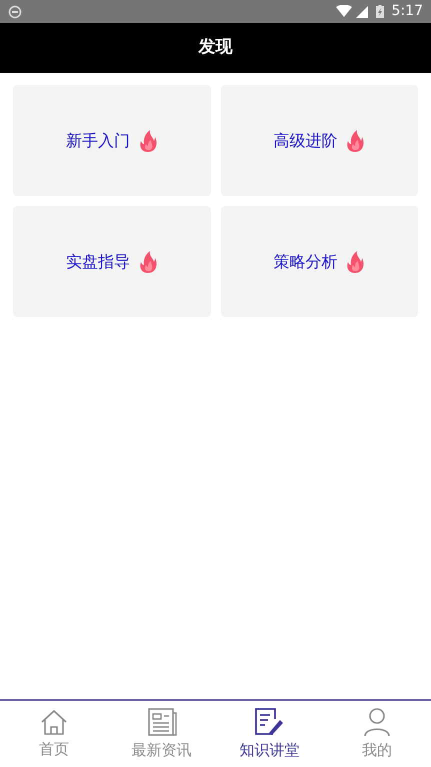 This screenshot has height=767, width=431. I want to click on status-time: 5:17, so click(407, 11).